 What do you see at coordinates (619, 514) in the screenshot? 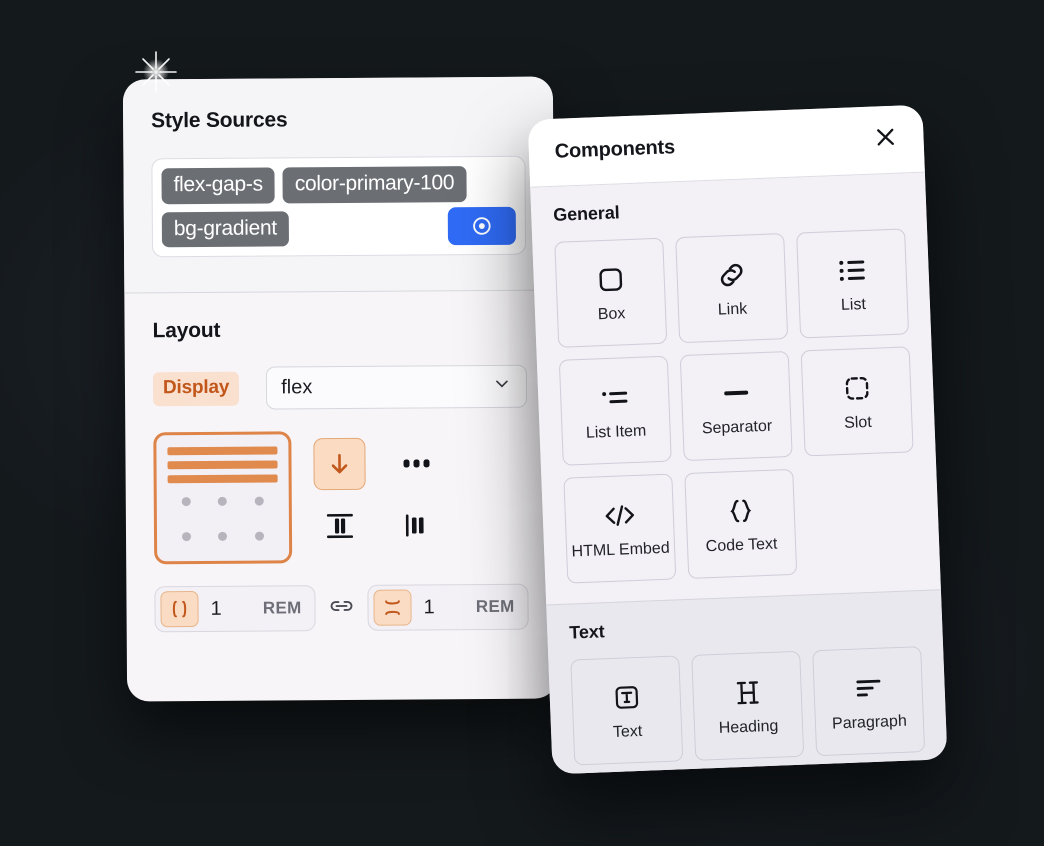
I see `code-tag-icon` at bounding box center [619, 514].